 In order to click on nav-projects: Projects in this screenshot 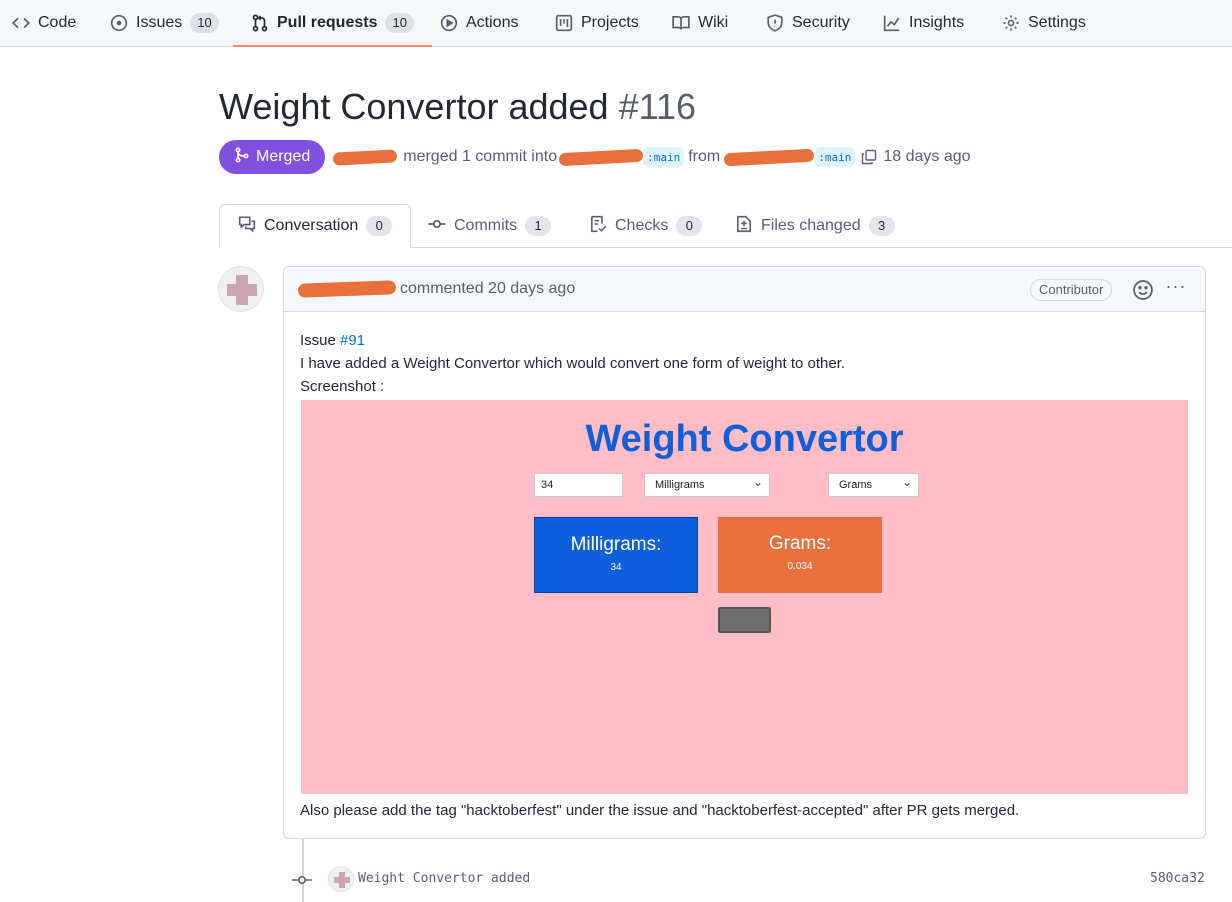, I will do `click(597, 23)`.